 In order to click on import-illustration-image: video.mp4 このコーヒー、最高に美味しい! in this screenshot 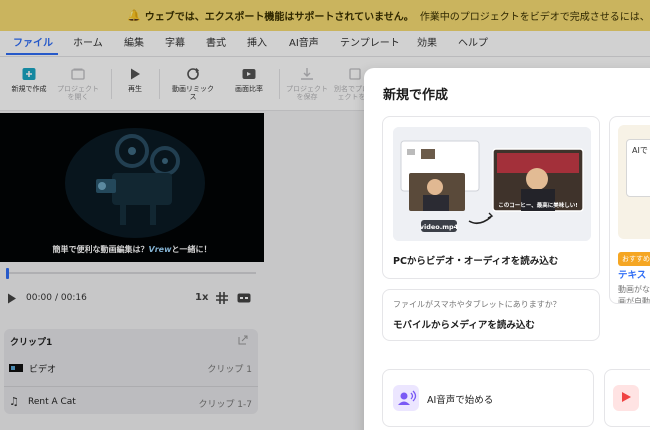, I will do `click(492, 184)`.